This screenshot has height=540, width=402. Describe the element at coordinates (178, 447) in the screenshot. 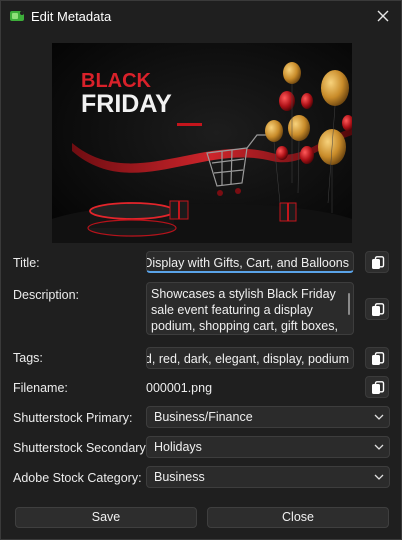

I see `shutterstock-secondary-value: Holidays` at that location.